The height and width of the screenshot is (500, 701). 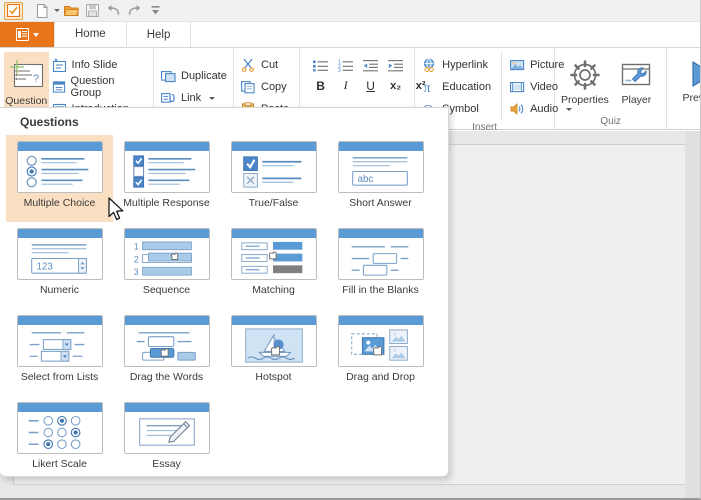 What do you see at coordinates (517, 65) in the screenshot?
I see `picture-icon` at bounding box center [517, 65].